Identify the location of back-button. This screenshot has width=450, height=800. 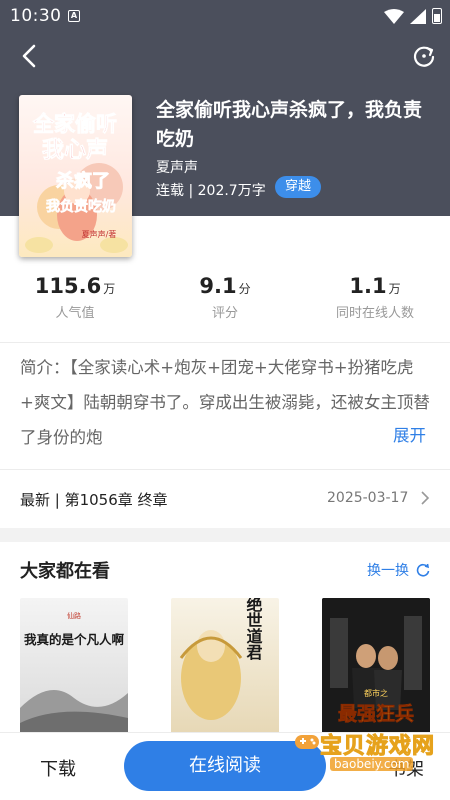
(30, 56).